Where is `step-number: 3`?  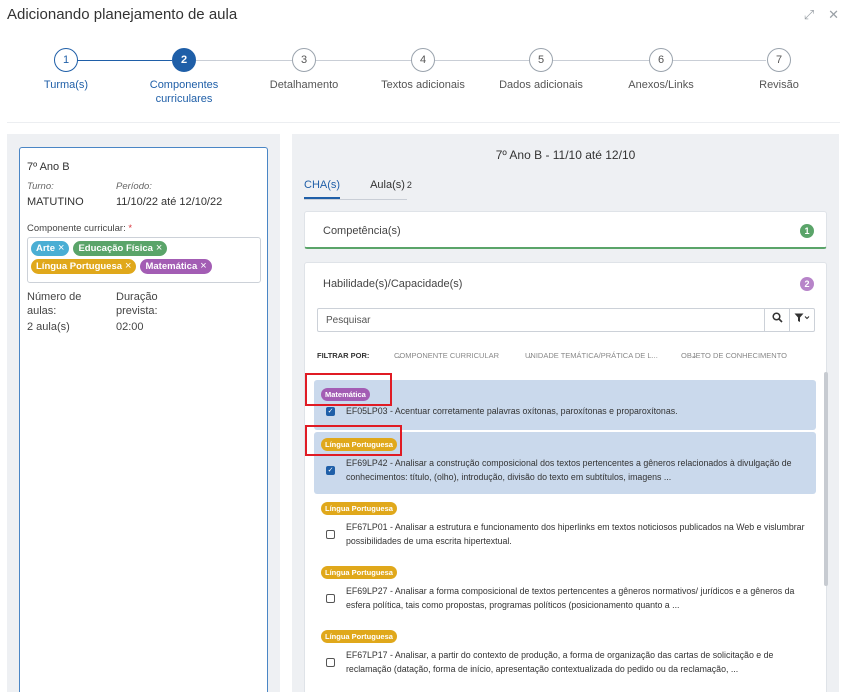
step-number: 3 is located at coordinates (304, 60).